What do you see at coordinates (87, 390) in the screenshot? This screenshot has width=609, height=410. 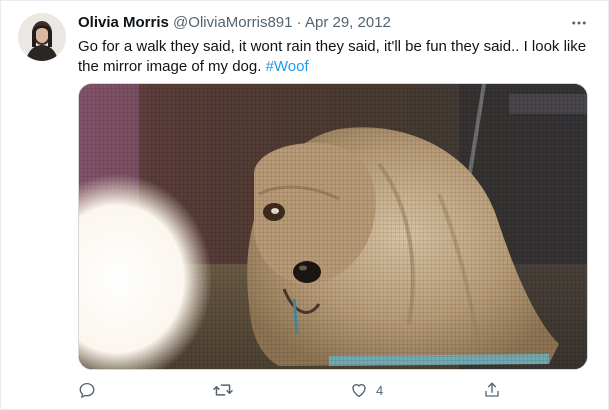 I see `reply-icon` at bounding box center [87, 390].